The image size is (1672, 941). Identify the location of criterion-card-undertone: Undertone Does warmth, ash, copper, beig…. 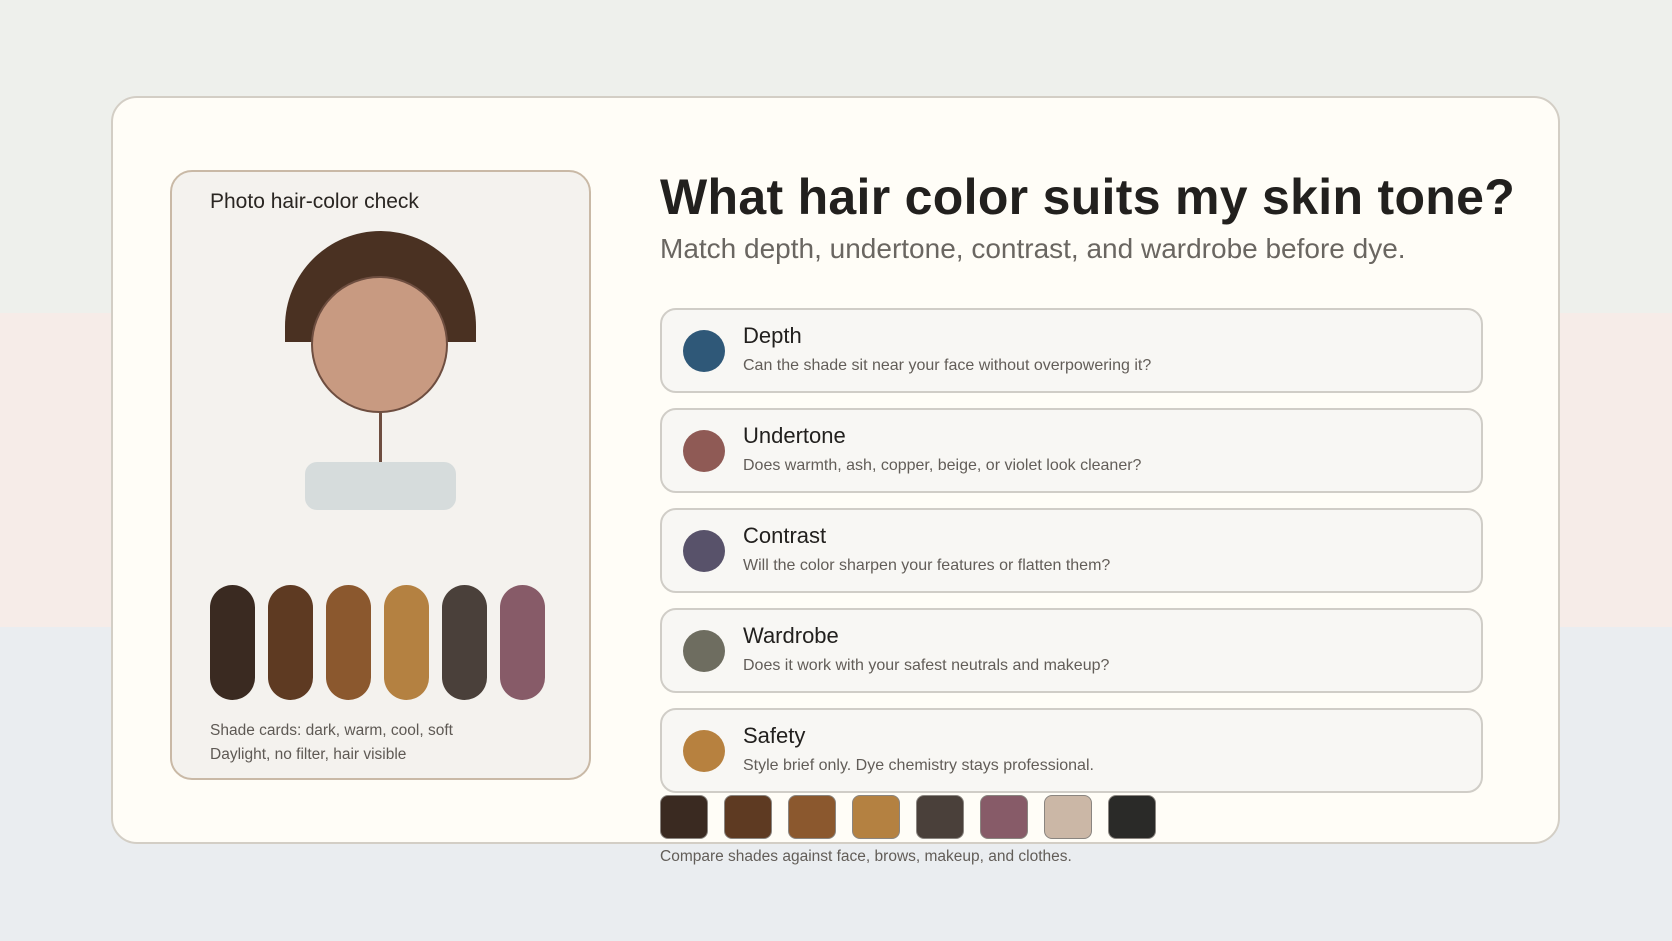
(1071, 450).